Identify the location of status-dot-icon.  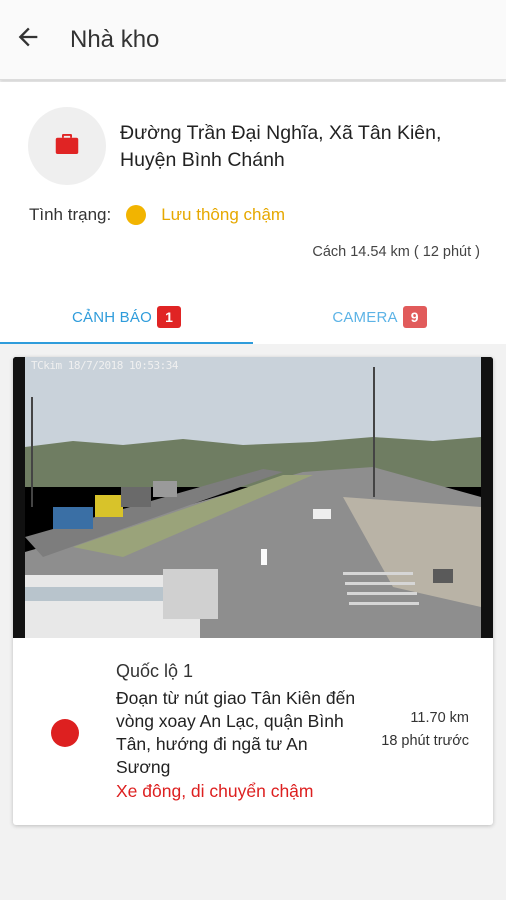
(136, 215).